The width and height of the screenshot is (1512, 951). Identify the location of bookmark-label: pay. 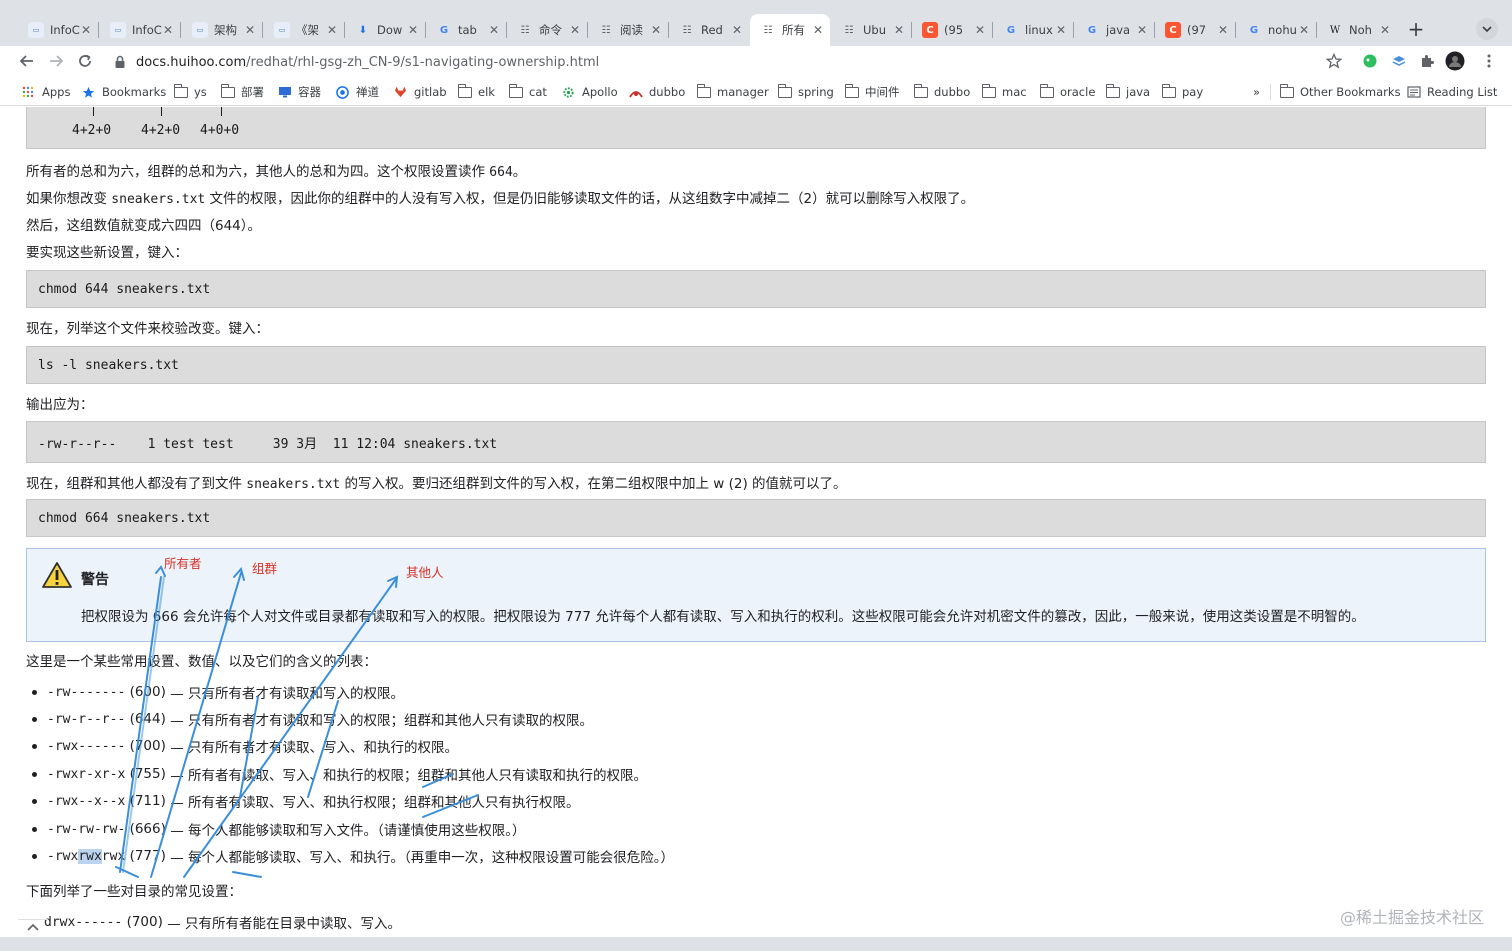
(1193, 92).